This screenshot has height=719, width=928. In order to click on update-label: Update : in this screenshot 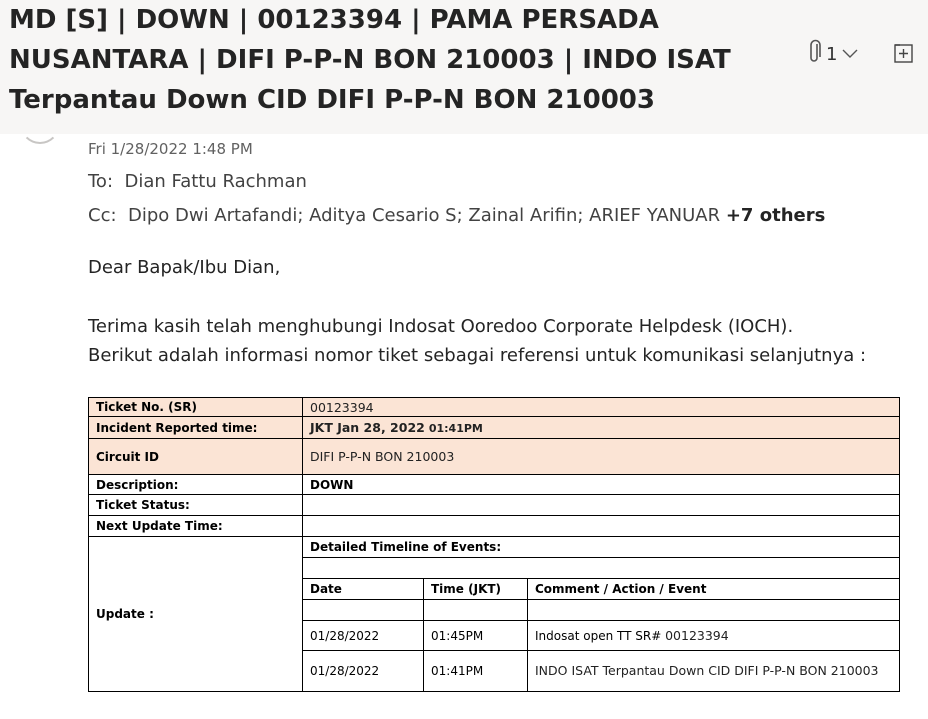, I will do `click(195, 614)`.